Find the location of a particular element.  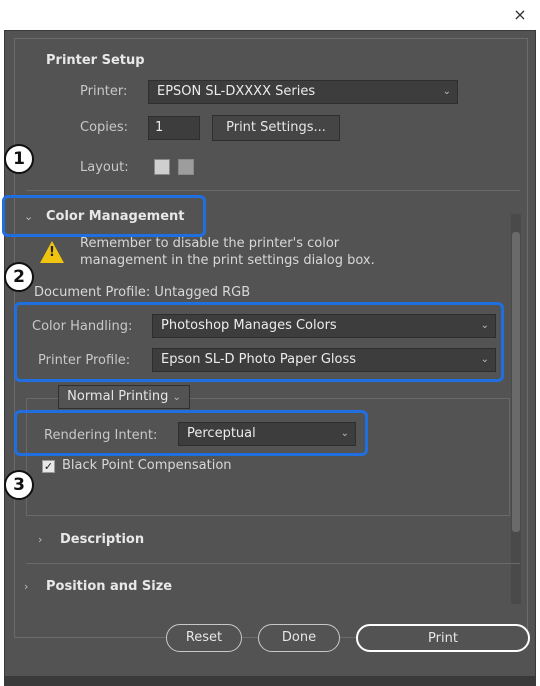

landscape-layout-icon is located at coordinates (186, 167).